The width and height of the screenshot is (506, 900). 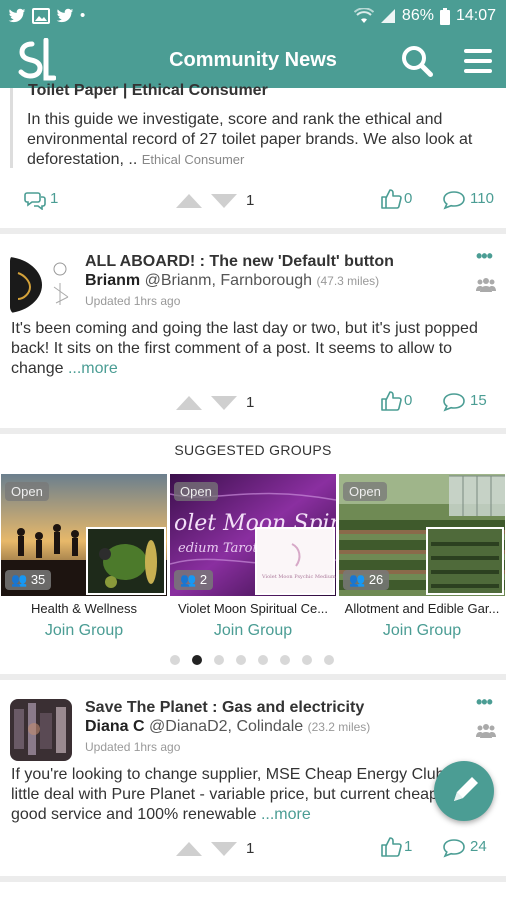 I want to click on author-location: Colindale, so click(x=270, y=726).